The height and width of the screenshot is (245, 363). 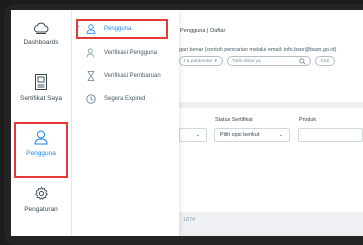 I want to click on sidebar-item-pengaturan: Pengaturan, so click(x=41, y=206).